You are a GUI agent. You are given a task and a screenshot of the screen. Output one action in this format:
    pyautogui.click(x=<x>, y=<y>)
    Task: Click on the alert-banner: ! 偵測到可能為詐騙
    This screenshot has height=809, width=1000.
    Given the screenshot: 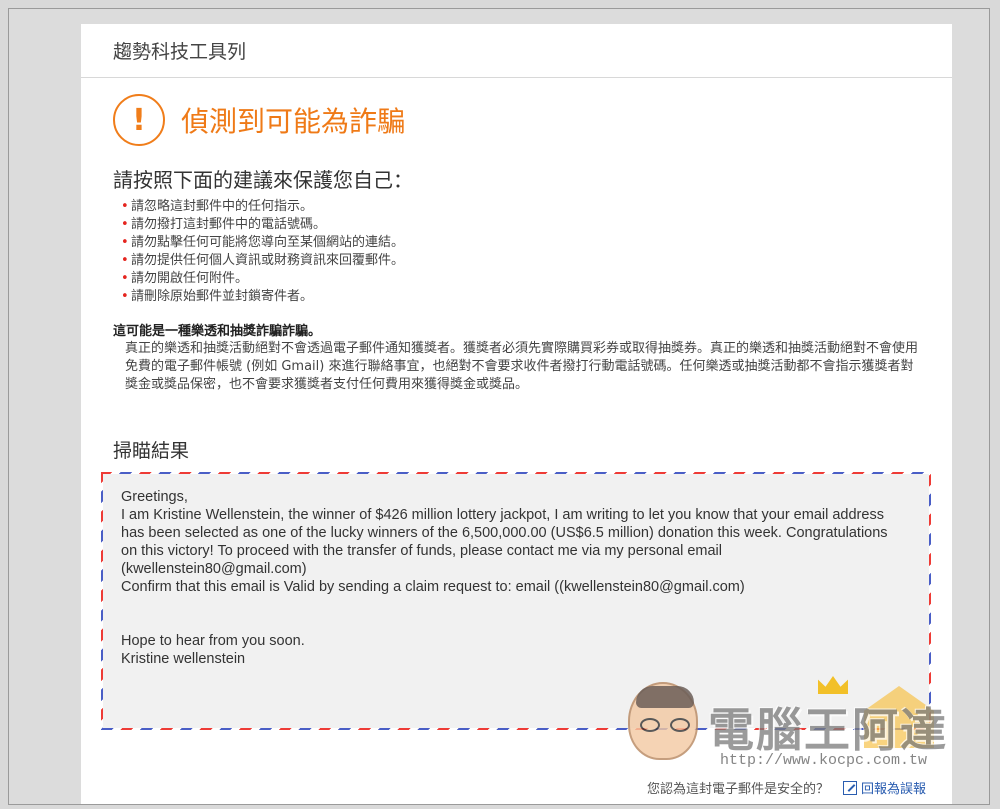 What is the action you would take?
    pyautogui.click(x=259, y=120)
    